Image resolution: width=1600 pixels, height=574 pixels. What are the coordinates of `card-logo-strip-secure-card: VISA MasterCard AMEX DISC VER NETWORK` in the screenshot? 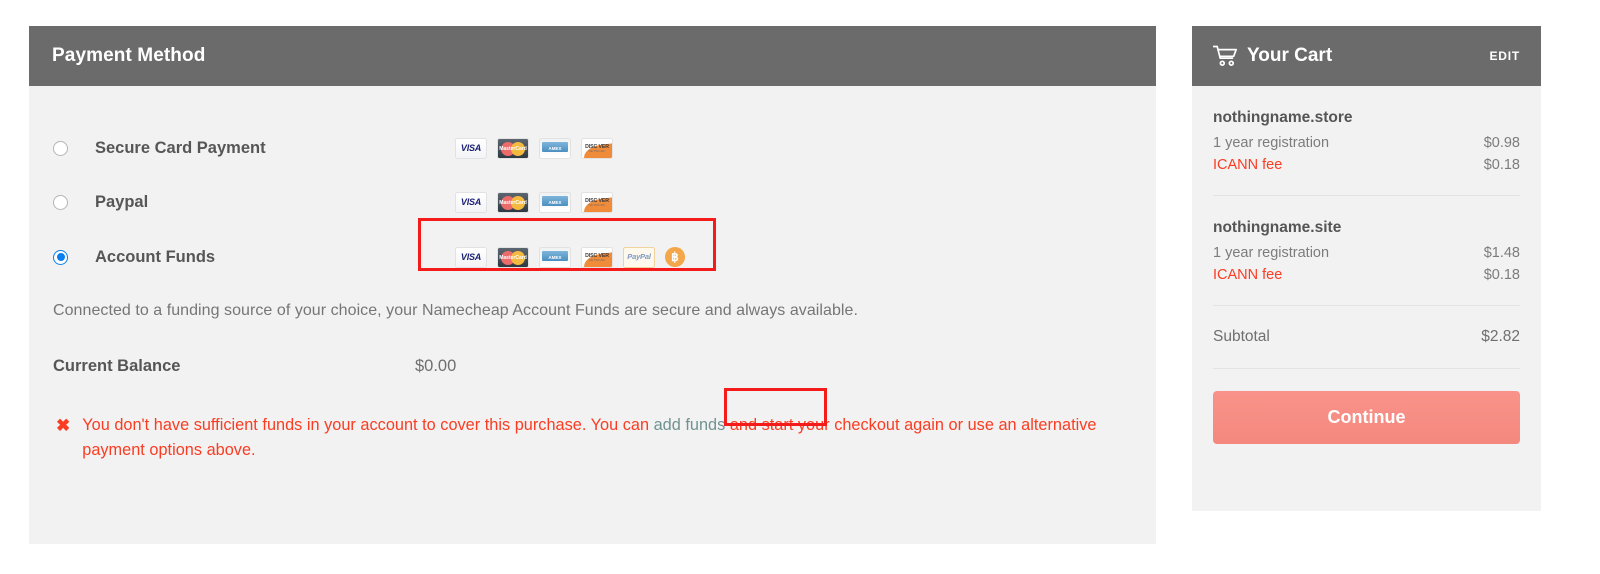 It's located at (534, 148).